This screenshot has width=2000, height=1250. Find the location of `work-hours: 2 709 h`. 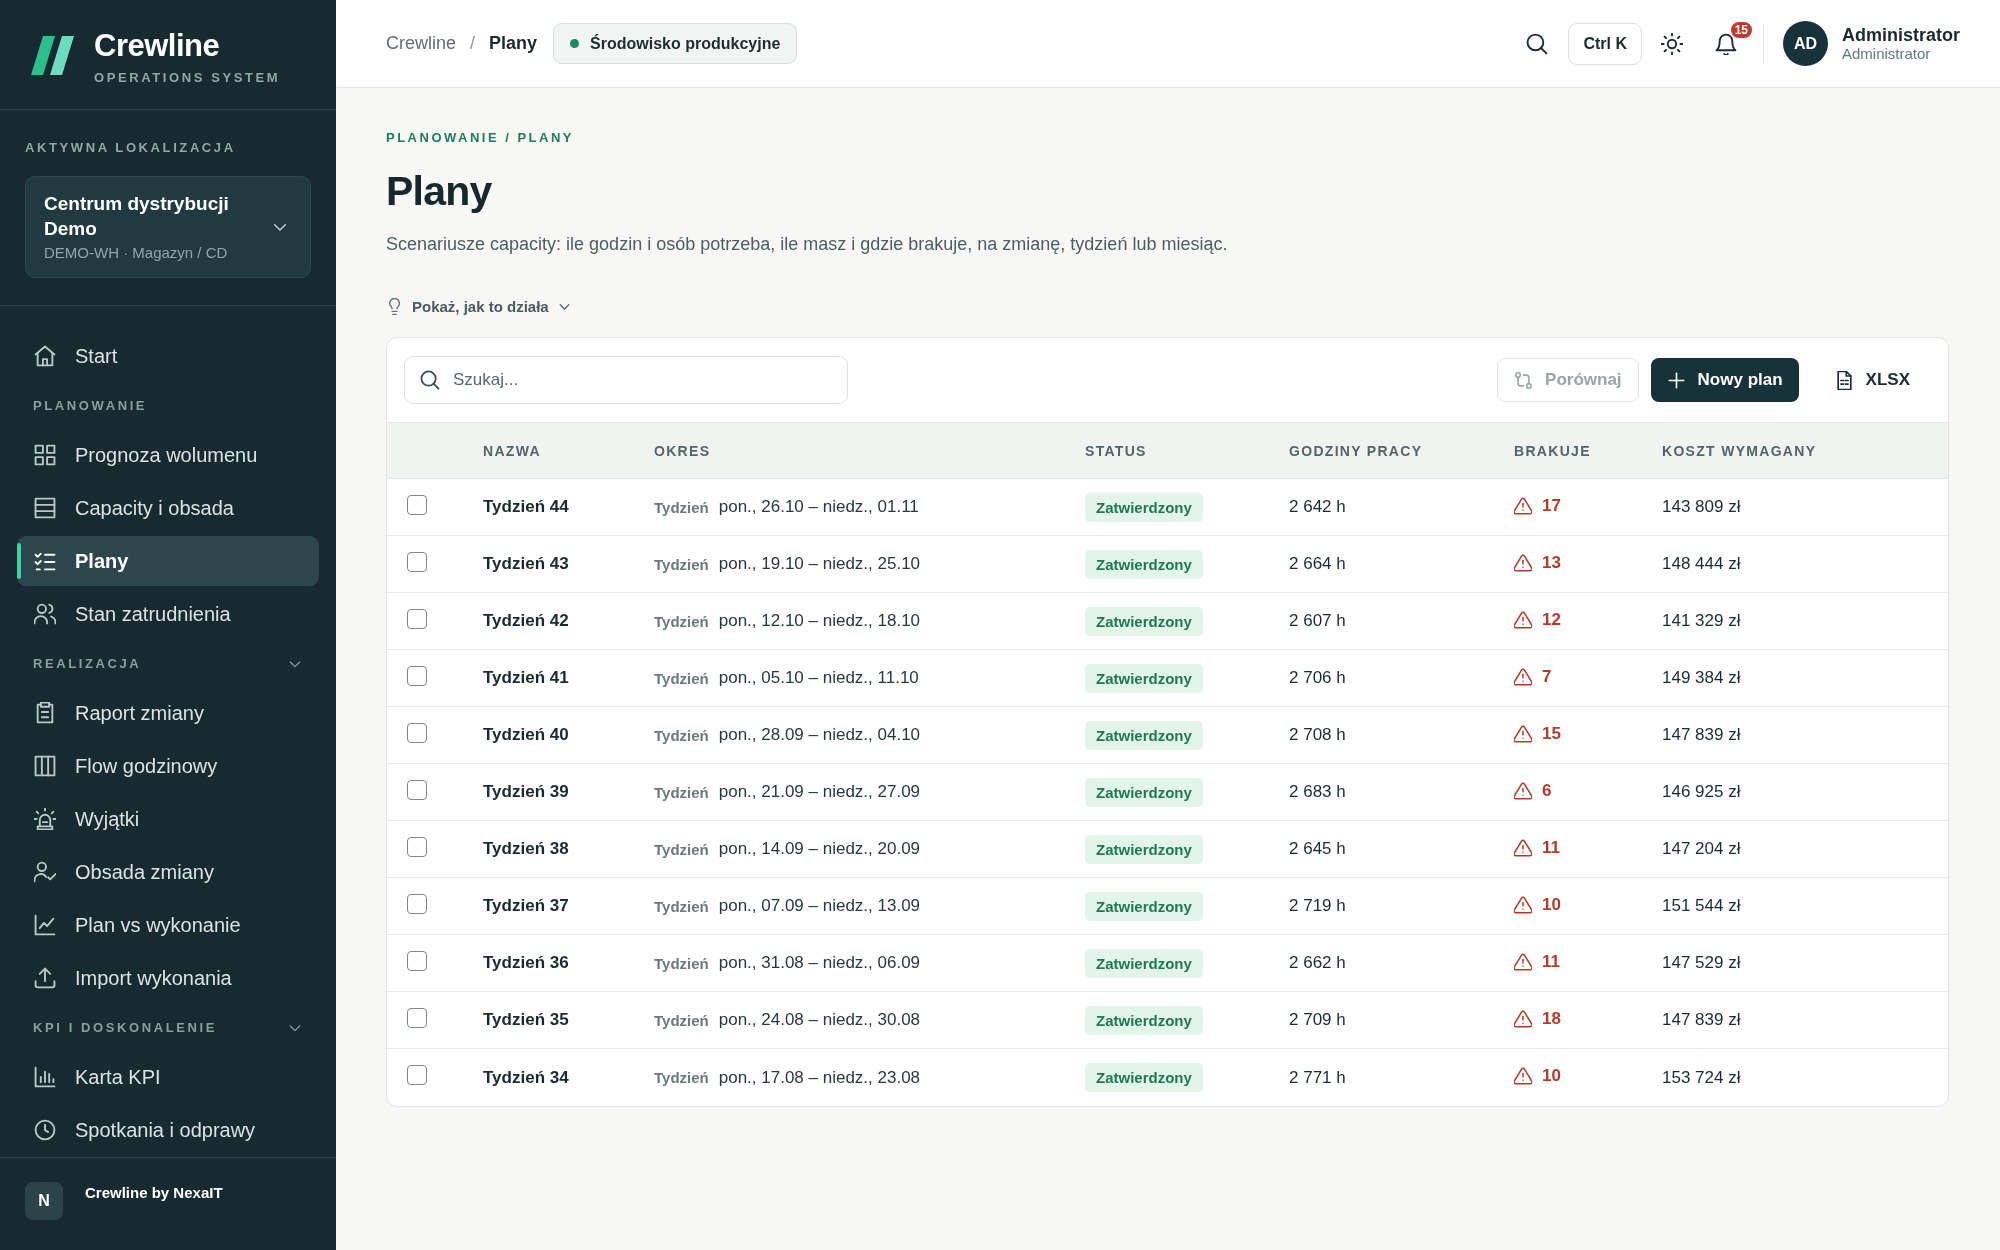

work-hours: 2 709 h is located at coordinates (1317, 1020).